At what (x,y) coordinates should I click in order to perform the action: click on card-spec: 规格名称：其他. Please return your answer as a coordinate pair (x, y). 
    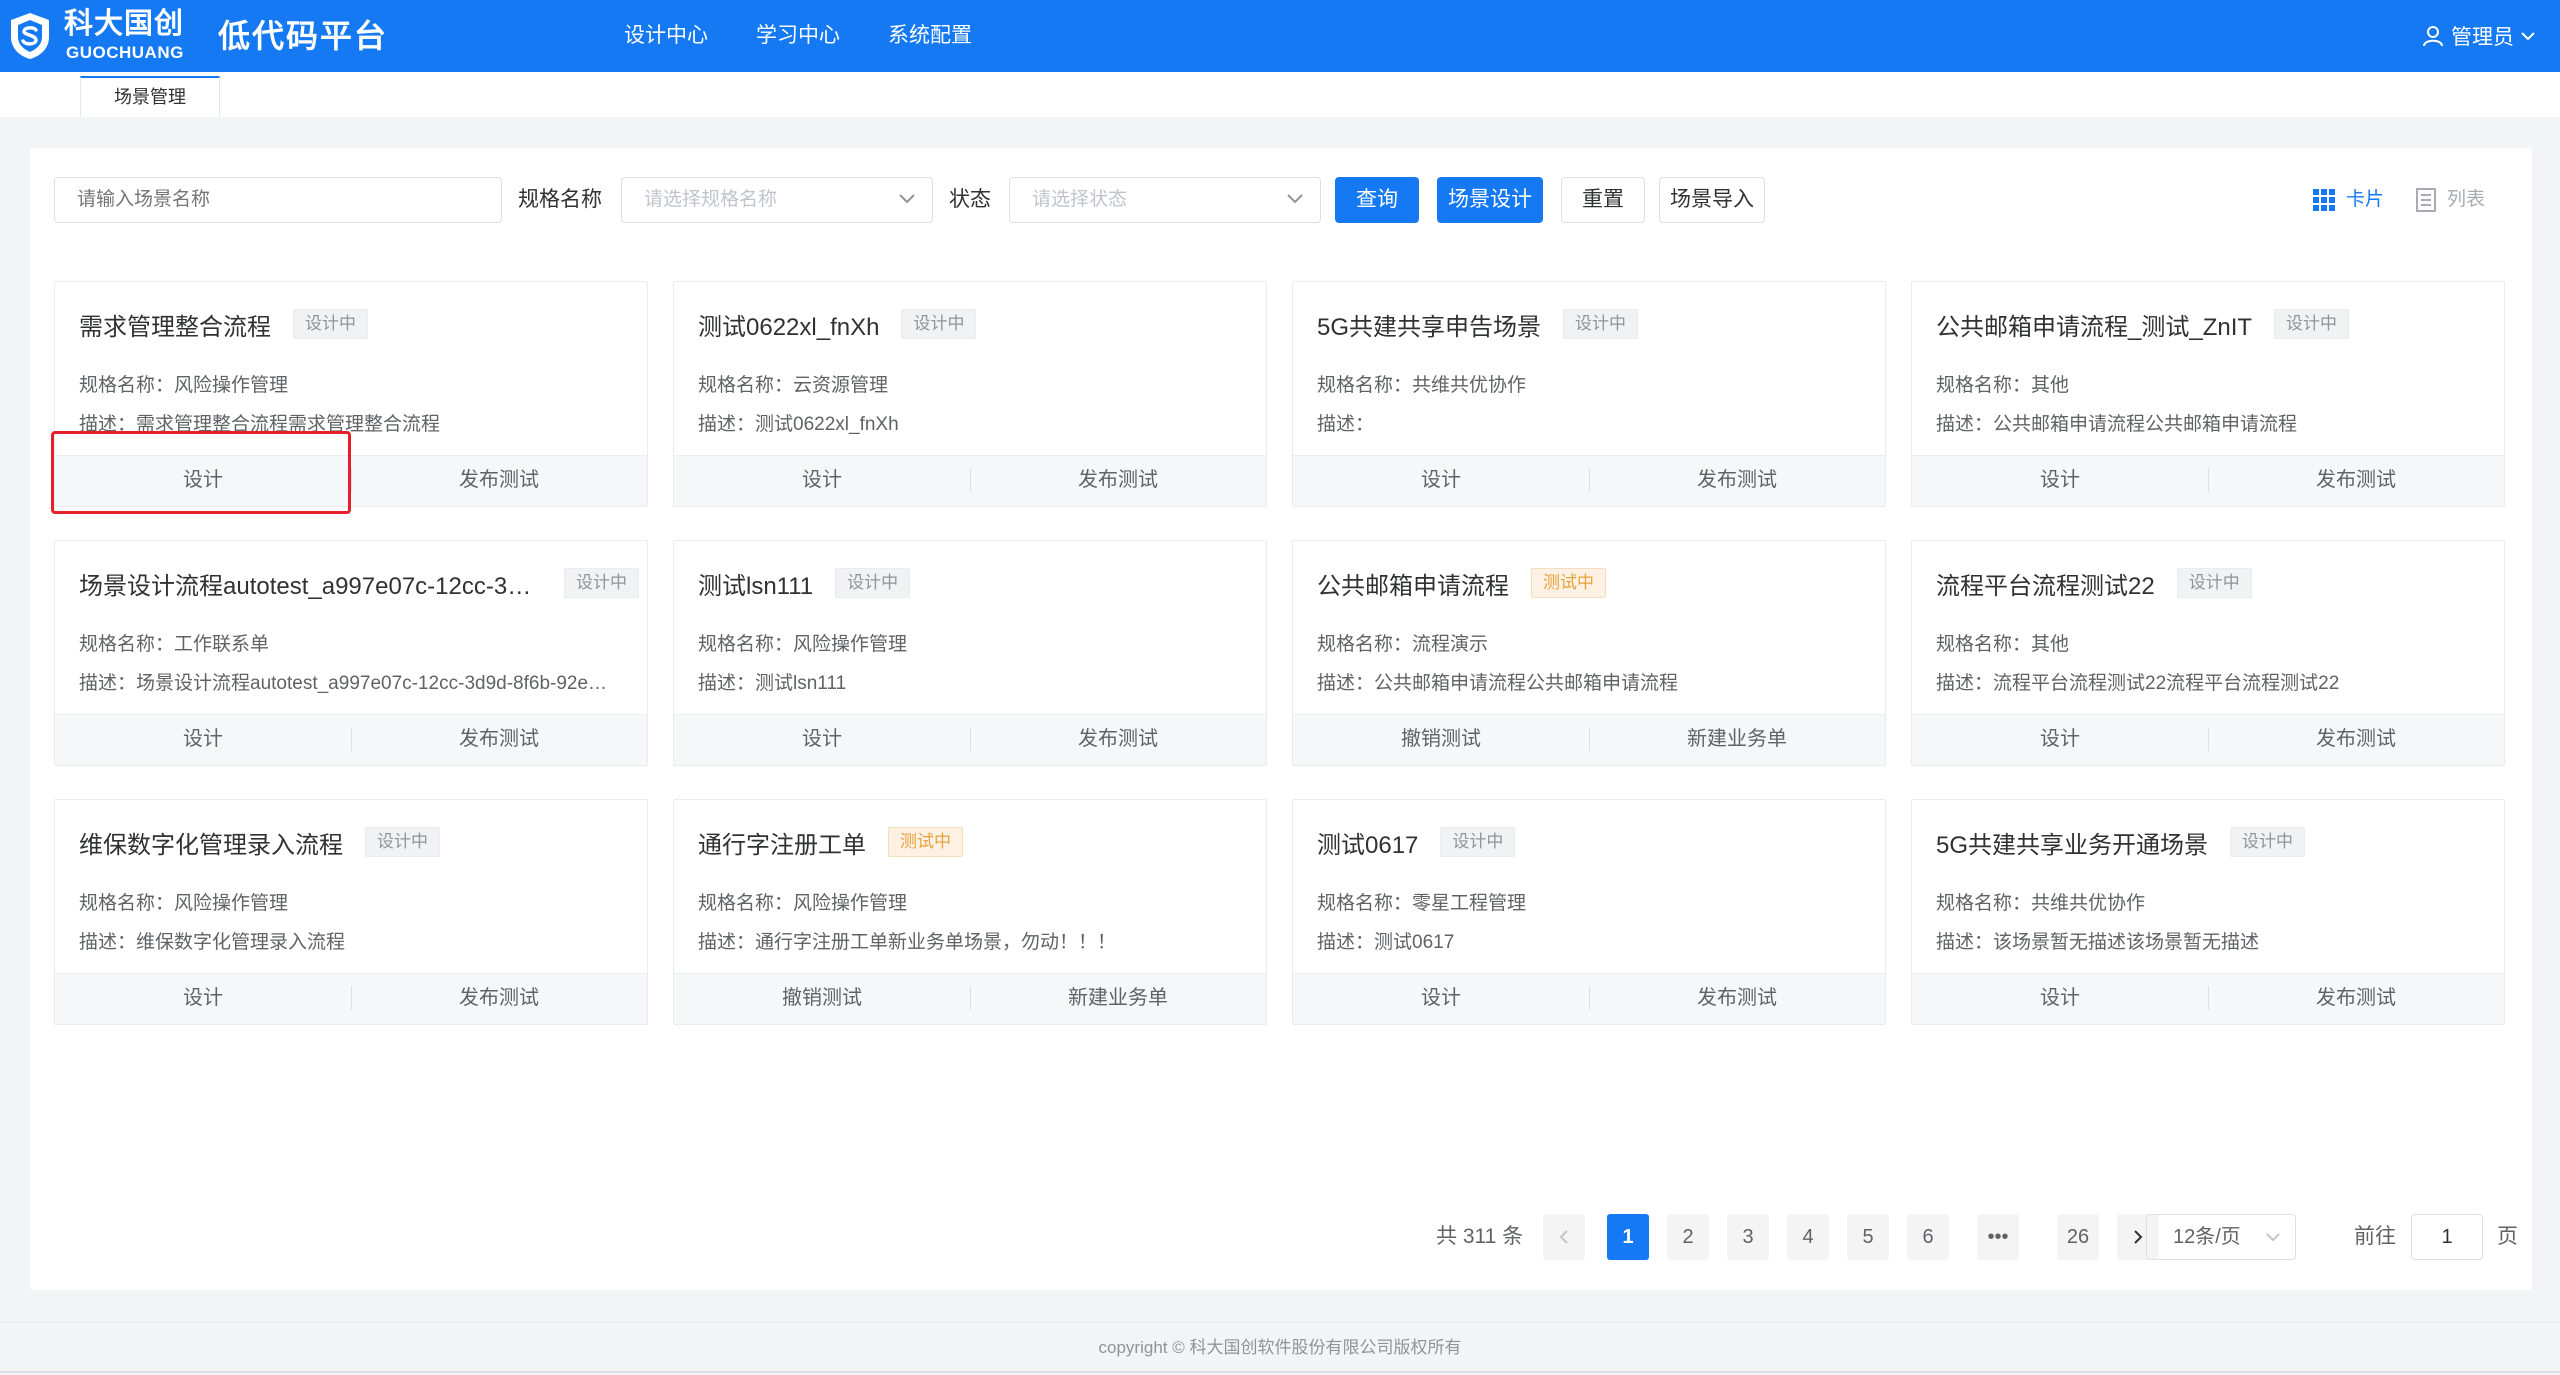
    Looking at the image, I should click on (2210, 645).